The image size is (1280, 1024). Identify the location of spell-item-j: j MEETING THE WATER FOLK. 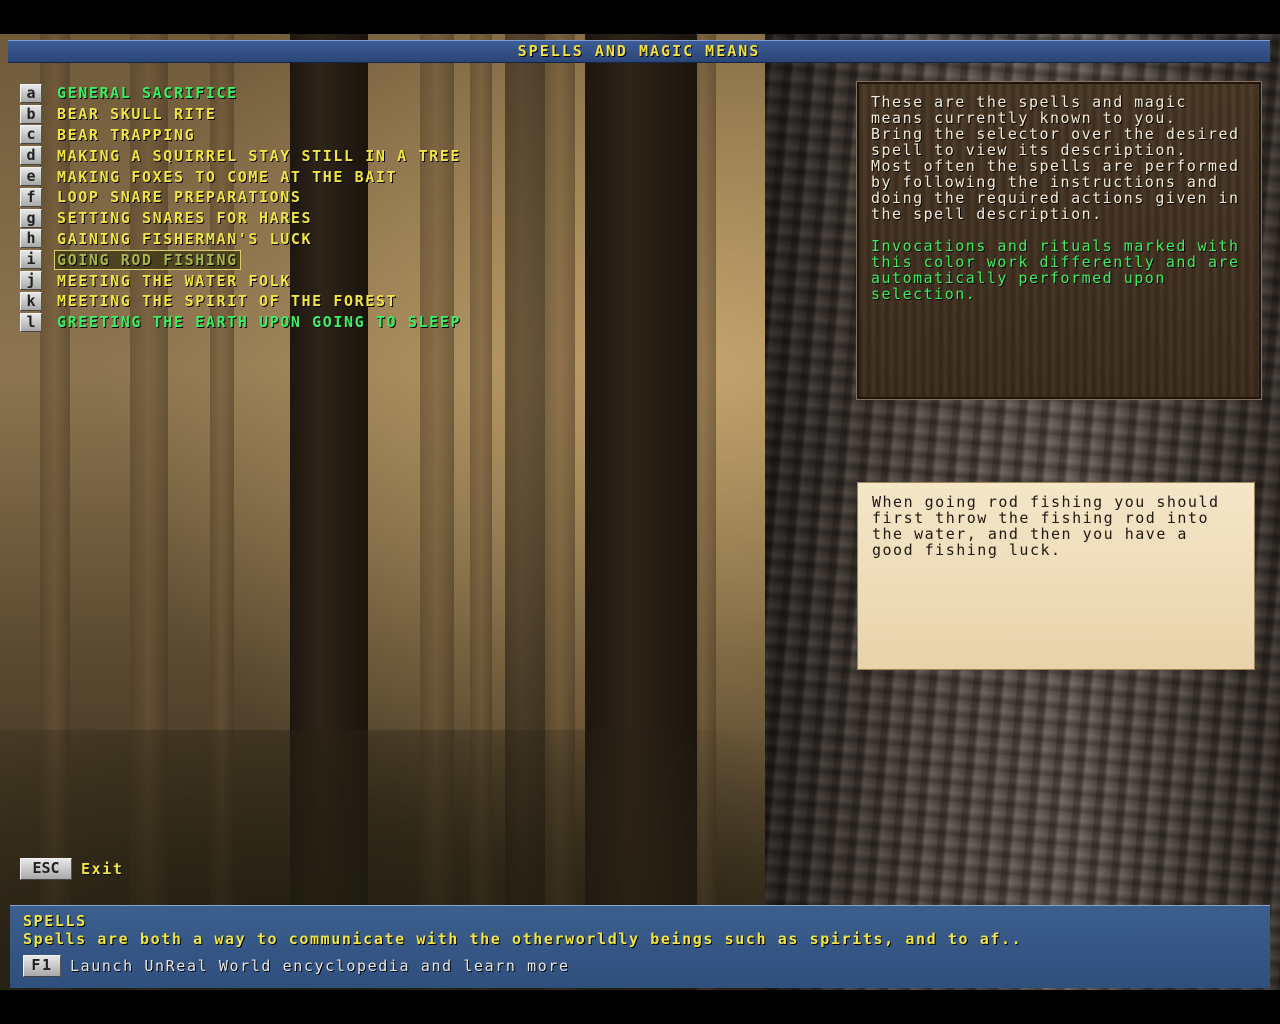
(241, 280).